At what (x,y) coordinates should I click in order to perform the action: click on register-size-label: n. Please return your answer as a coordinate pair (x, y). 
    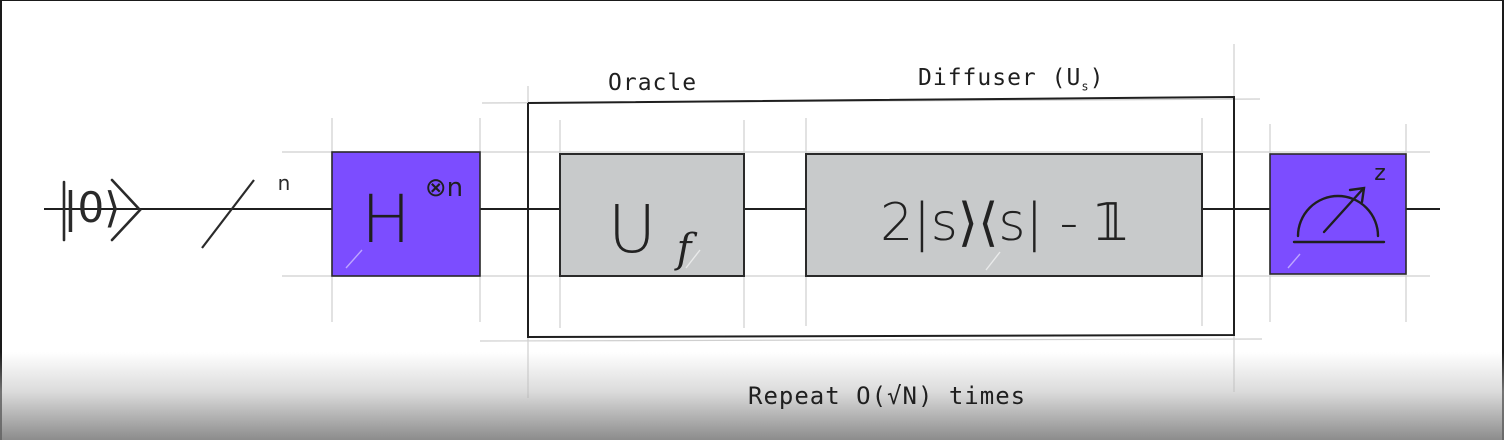
    Looking at the image, I should click on (284, 183).